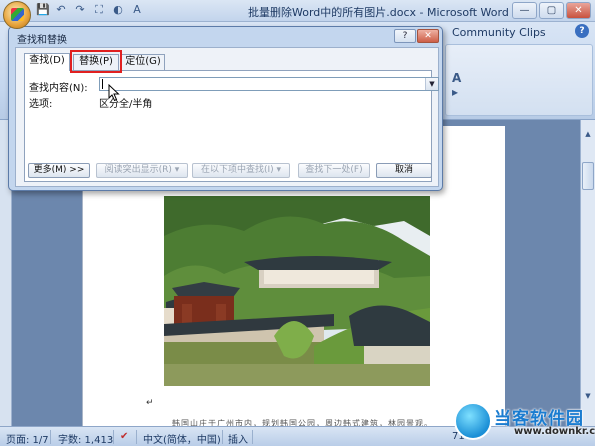 The image size is (595, 446). What do you see at coordinates (524, 10) in the screenshot?
I see `minimize-button: —` at bounding box center [524, 10].